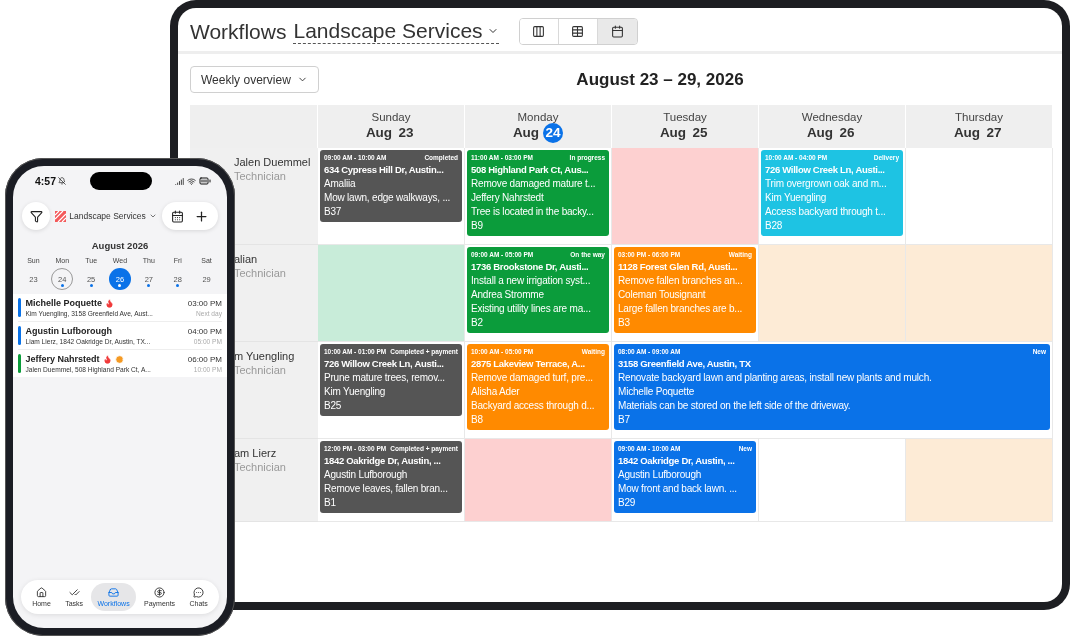 The width and height of the screenshot is (1072, 640). Describe the element at coordinates (120, 245) in the screenshot. I see `month-title: August 2026` at that location.